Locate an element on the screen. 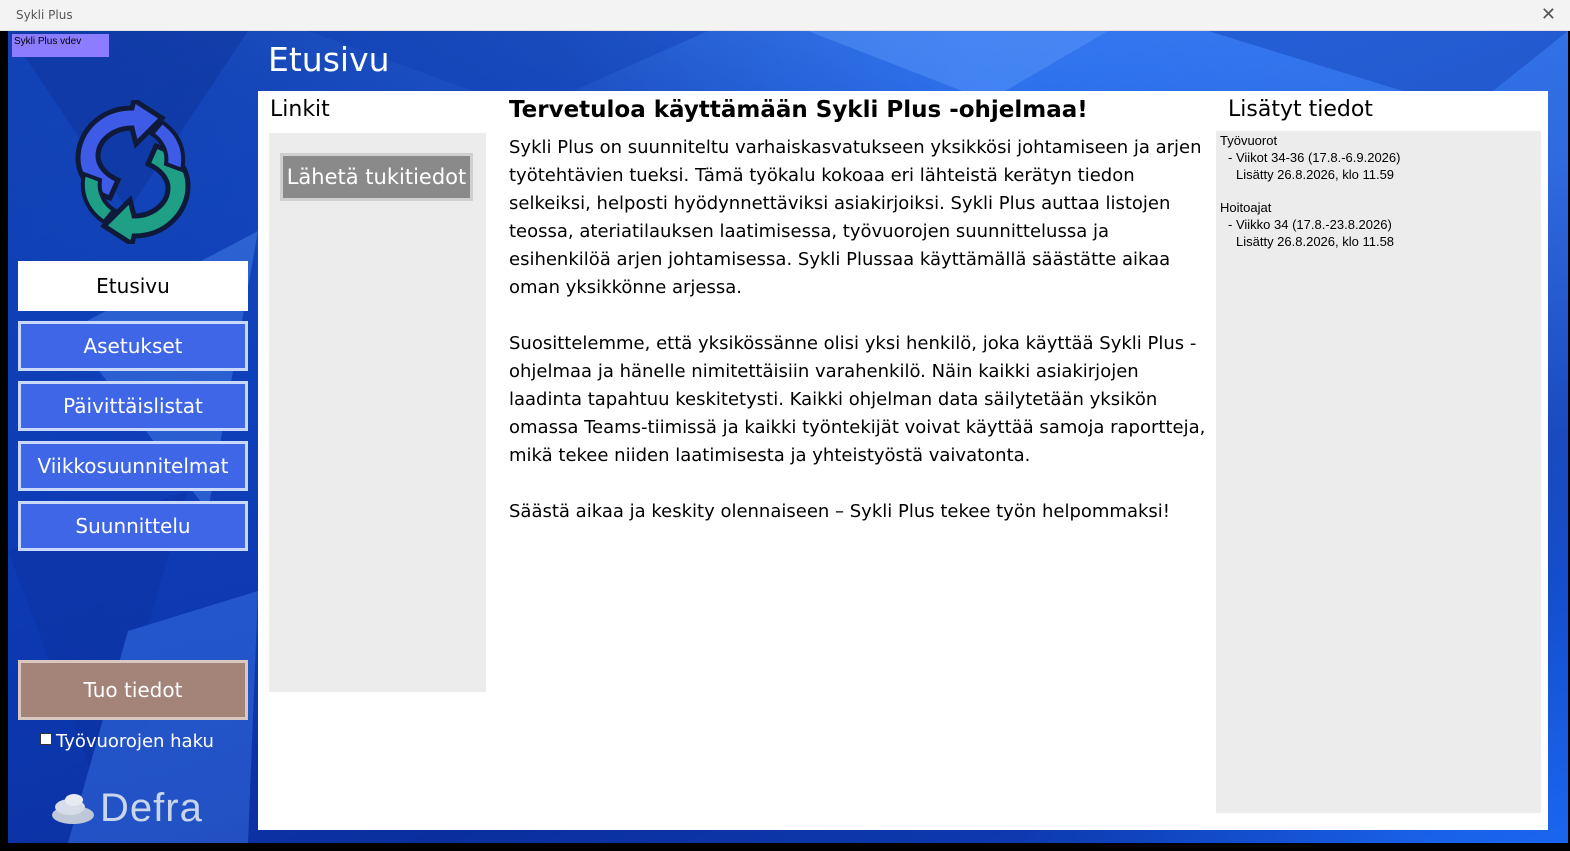 This screenshot has width=1570, height=851. nav-suunnittelu-label: Suunnittelu is located at coordinates (133, 526).